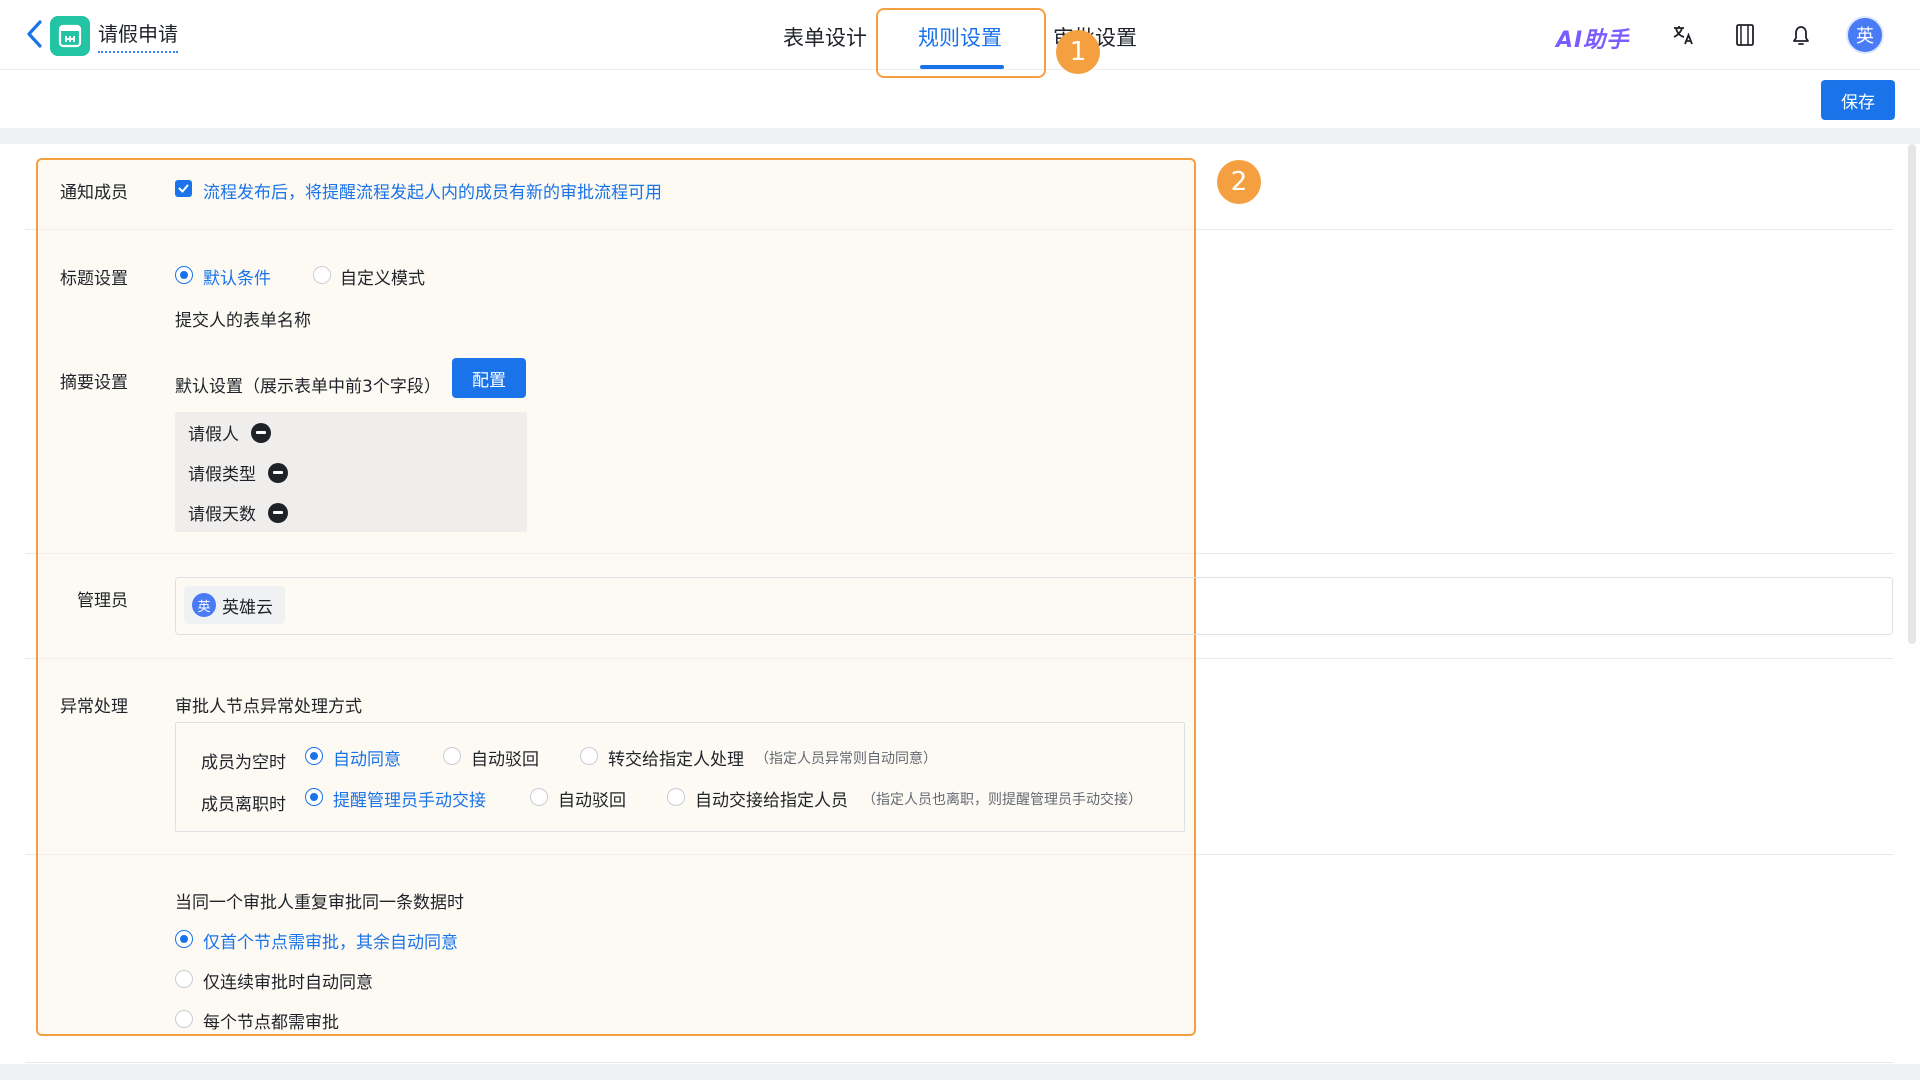  I want to click on user-avatar: 英, so click(1865, 35).